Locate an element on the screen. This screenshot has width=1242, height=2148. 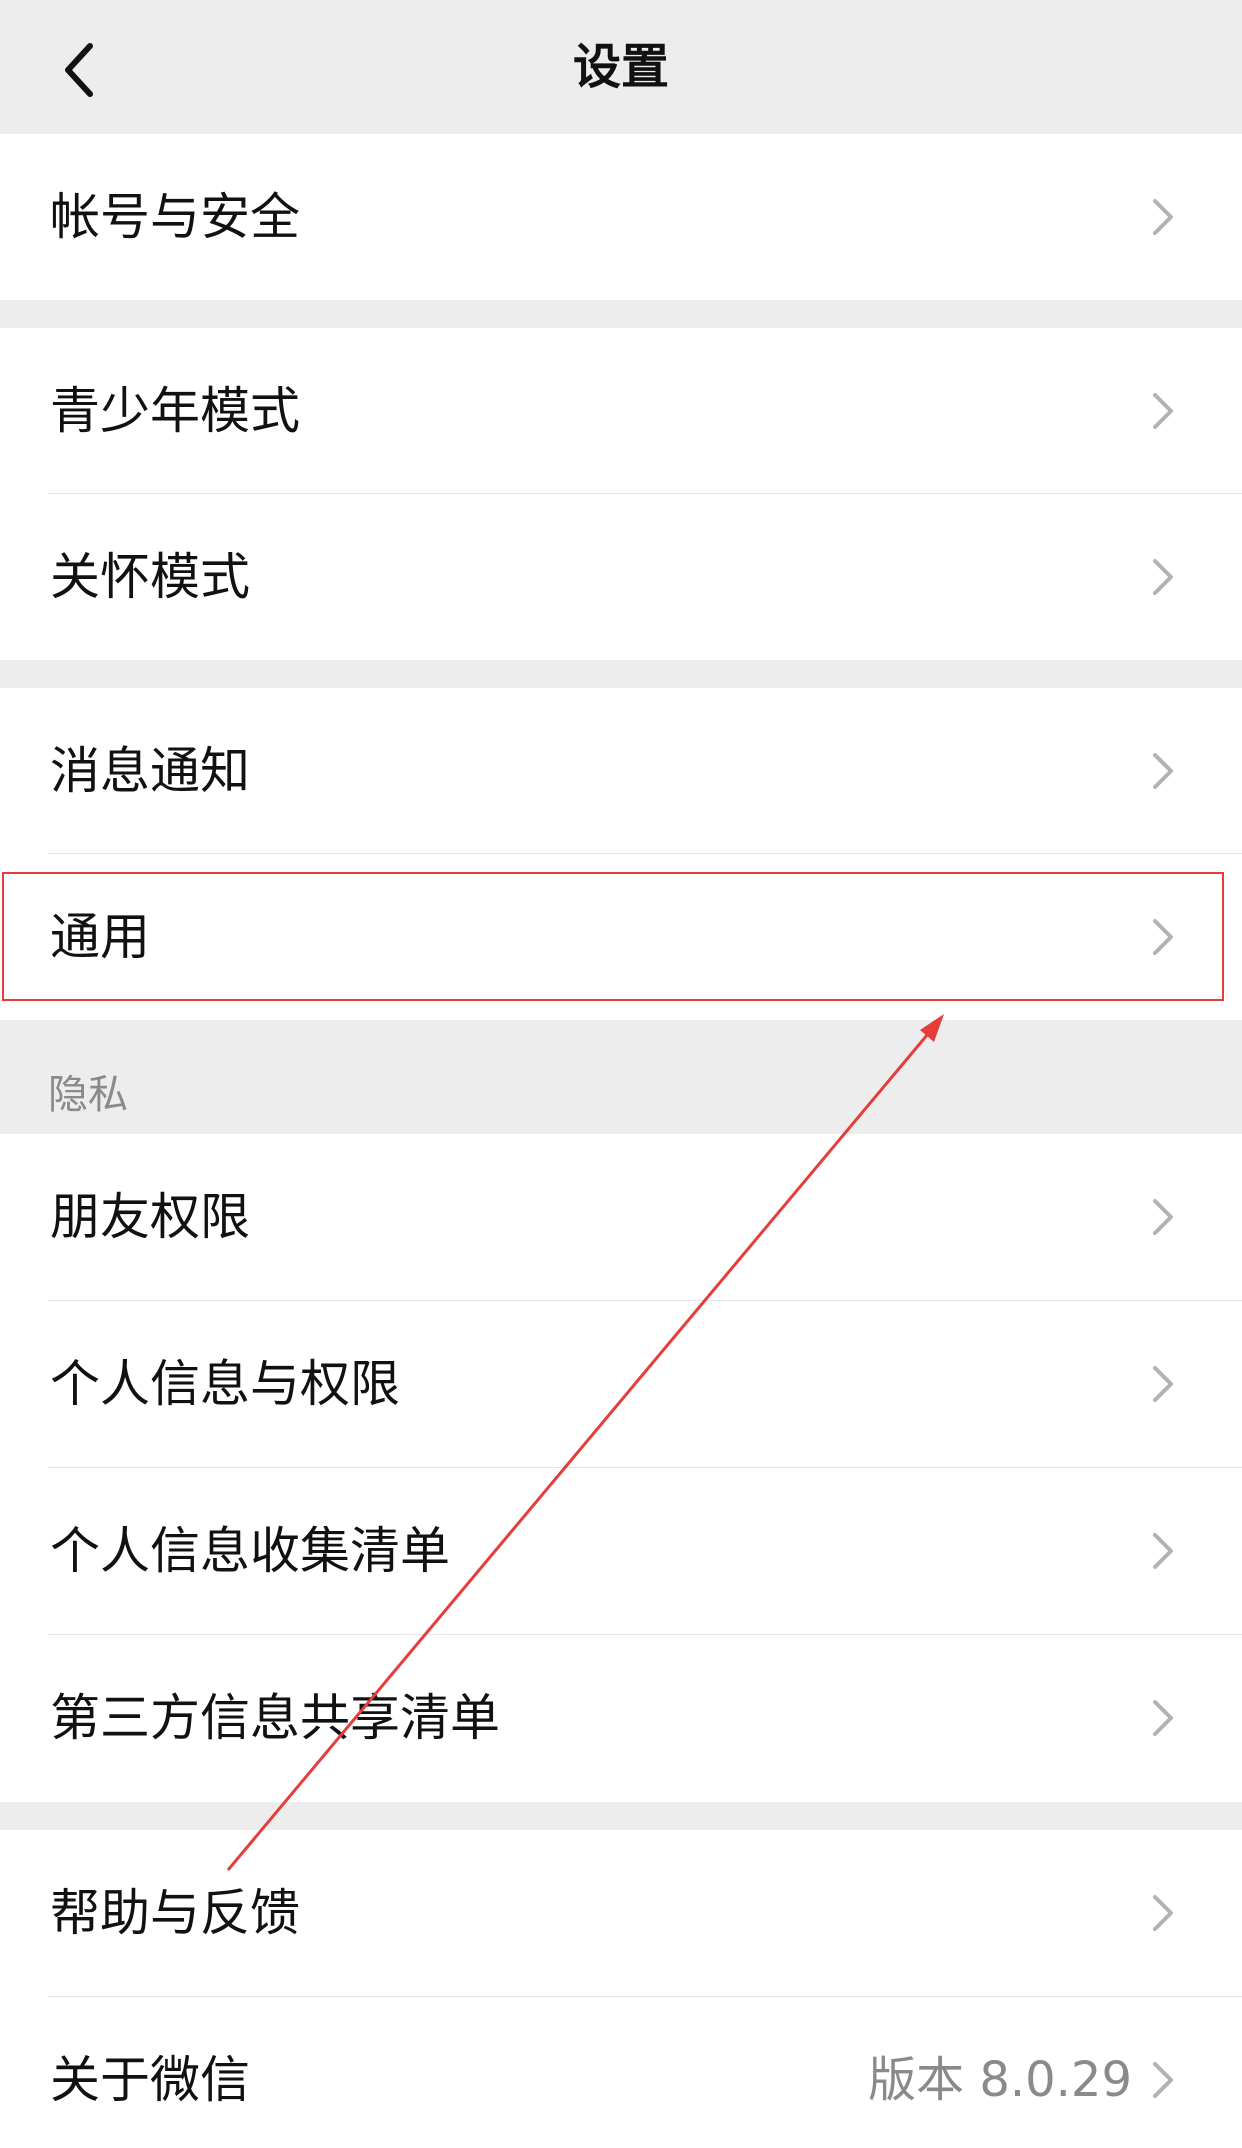
row-label: 关怀模式 is located at coordinates (150, 577).